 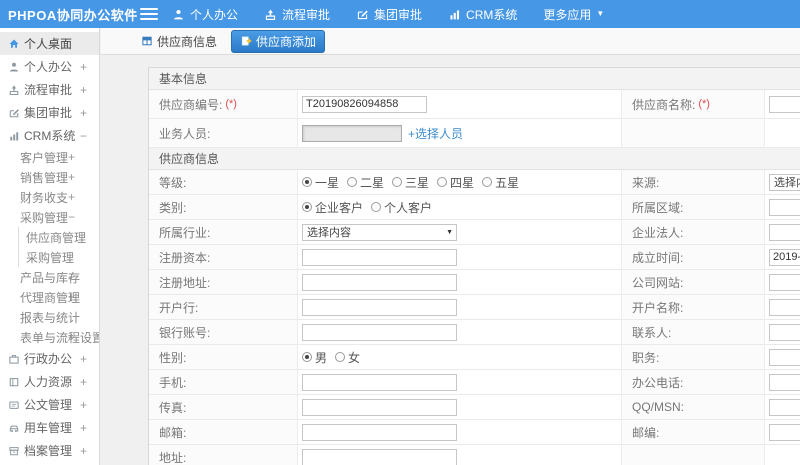 I want to click on field-label: 所属行业:, so click(x=185, y=232).